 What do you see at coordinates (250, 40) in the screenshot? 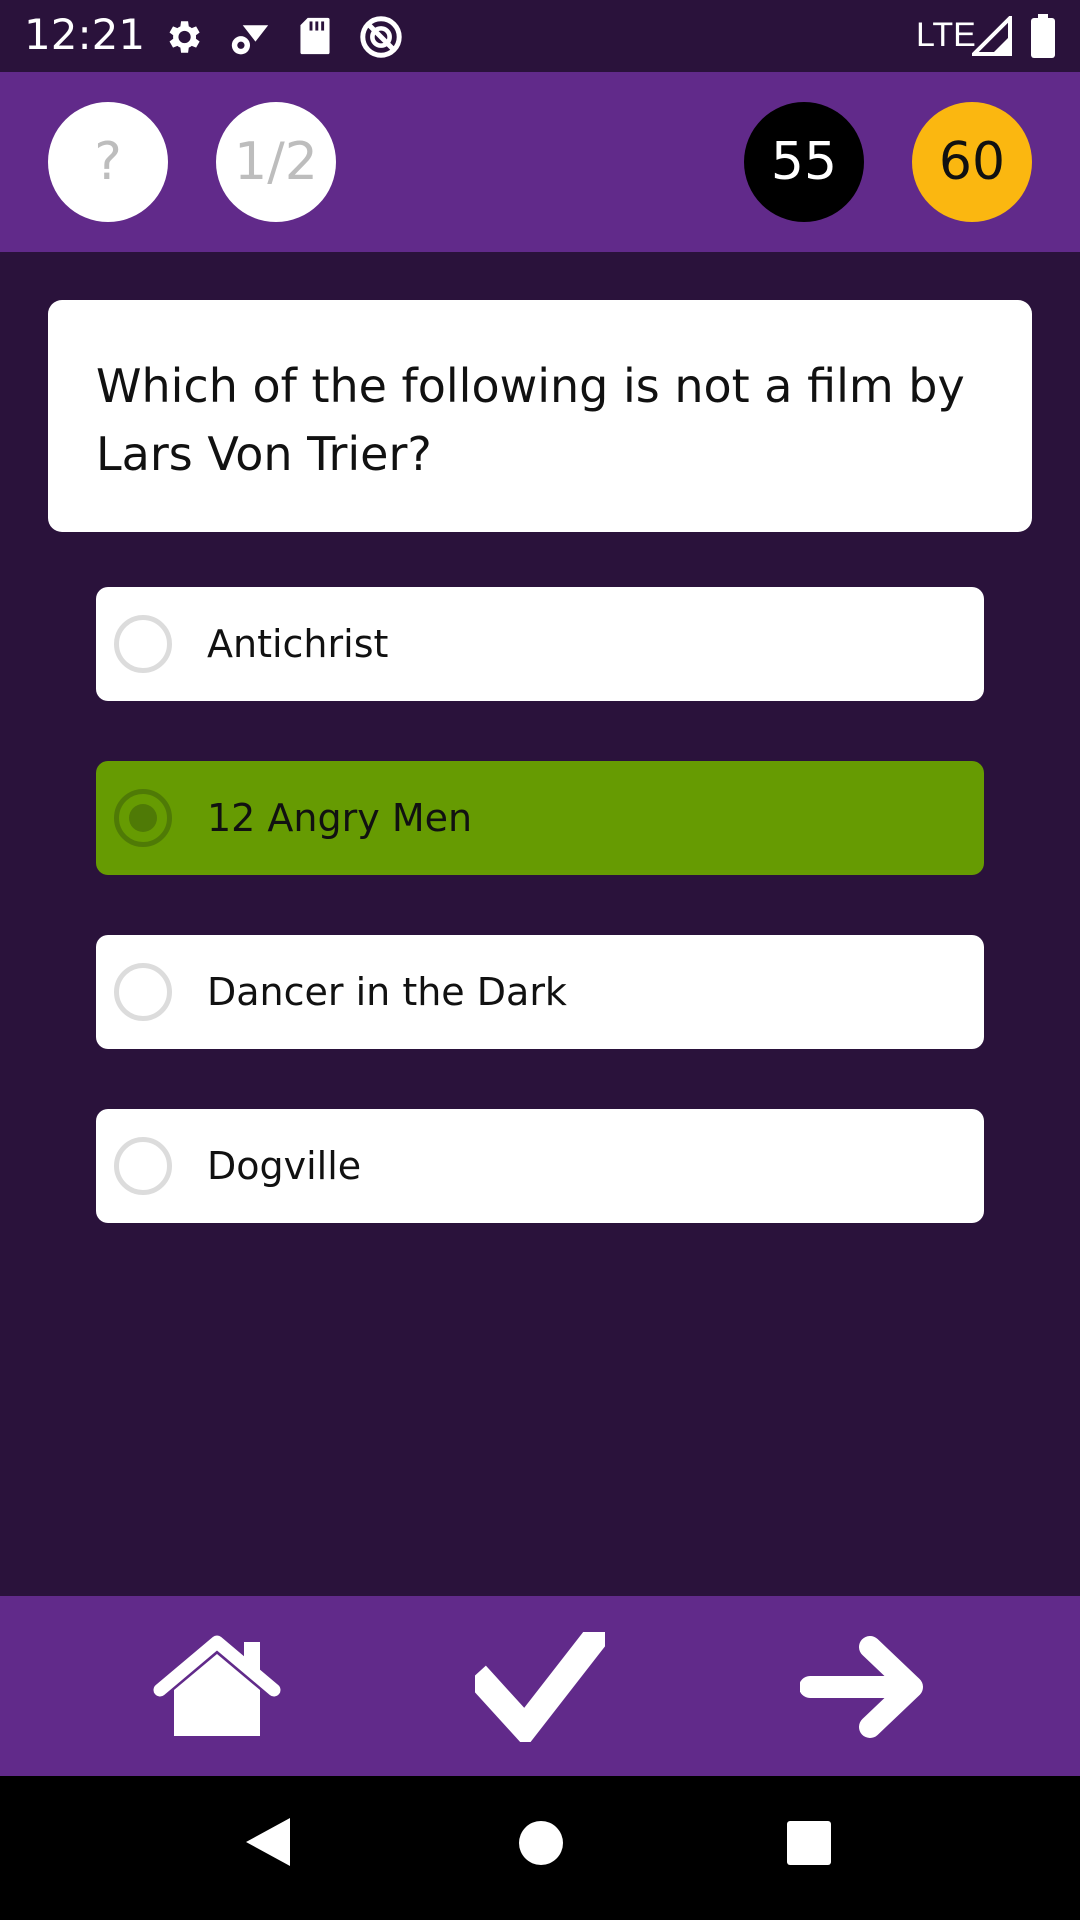
I see `wifi-settings-icon` at bounding box center [250, 40].